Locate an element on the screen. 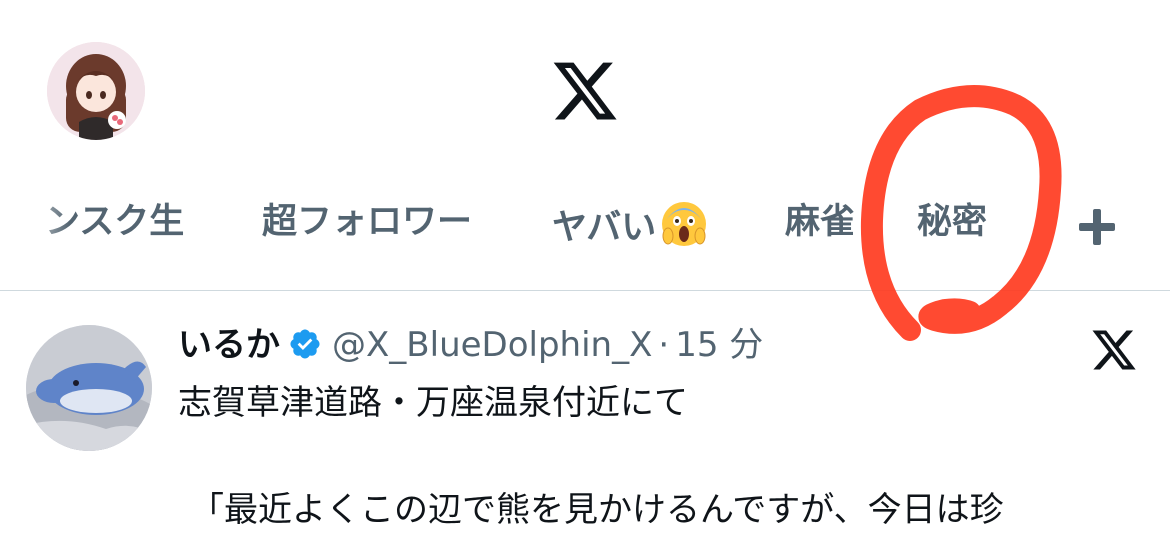 Image resolution: width=1170 pixels, height=541 pixels. tweet-author-name: いるか is located at coordinates (229, 345).